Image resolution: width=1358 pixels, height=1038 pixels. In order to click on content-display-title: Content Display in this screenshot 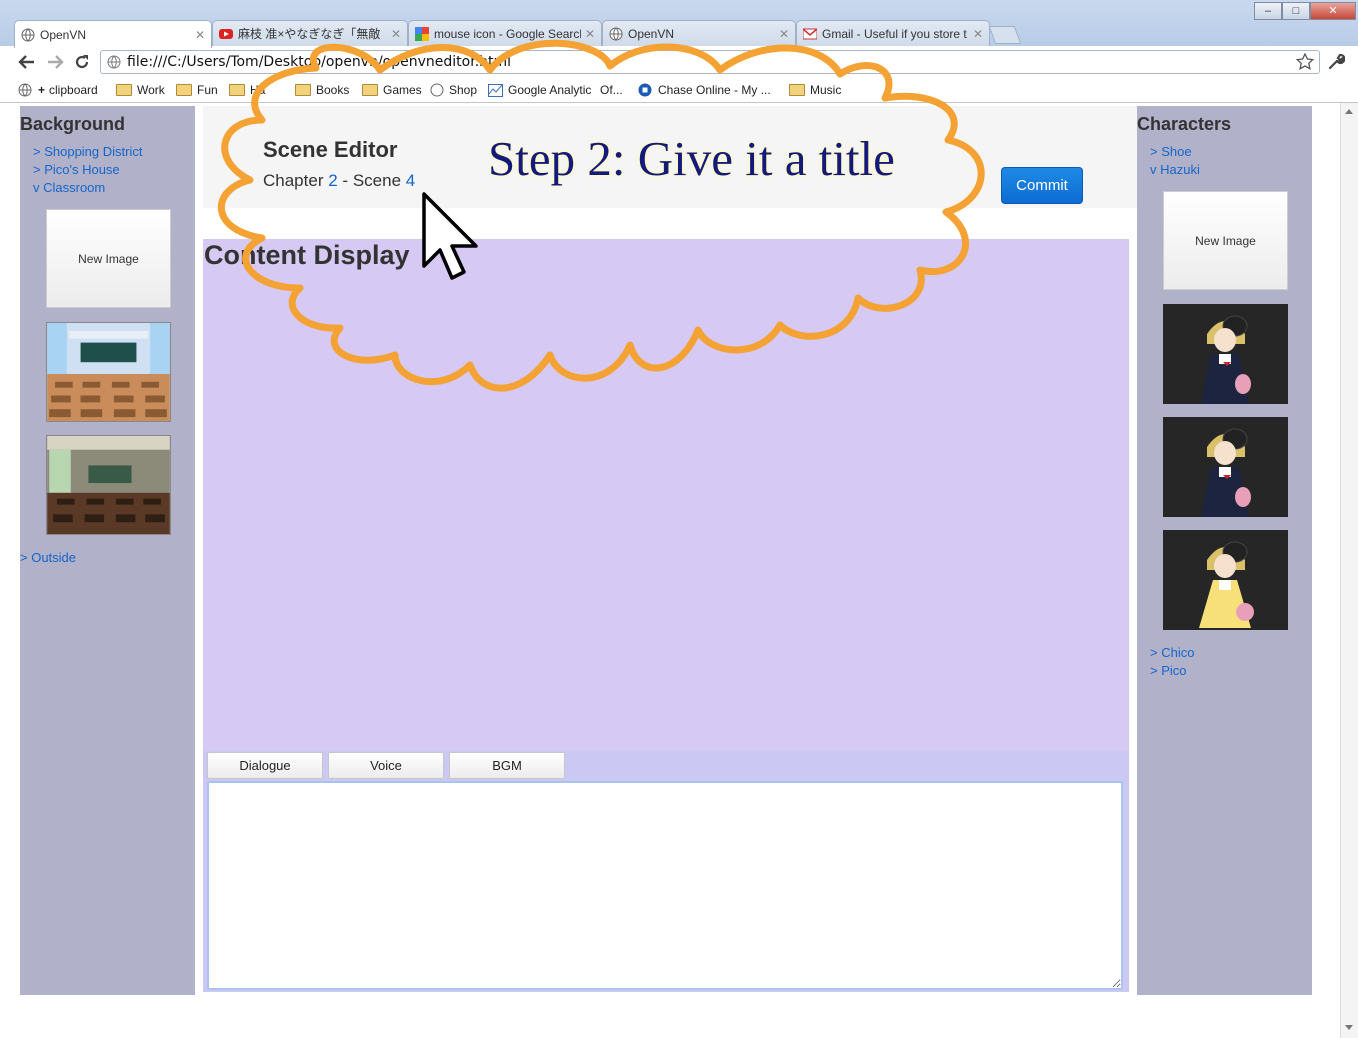, I will do `click(307, 255)`.